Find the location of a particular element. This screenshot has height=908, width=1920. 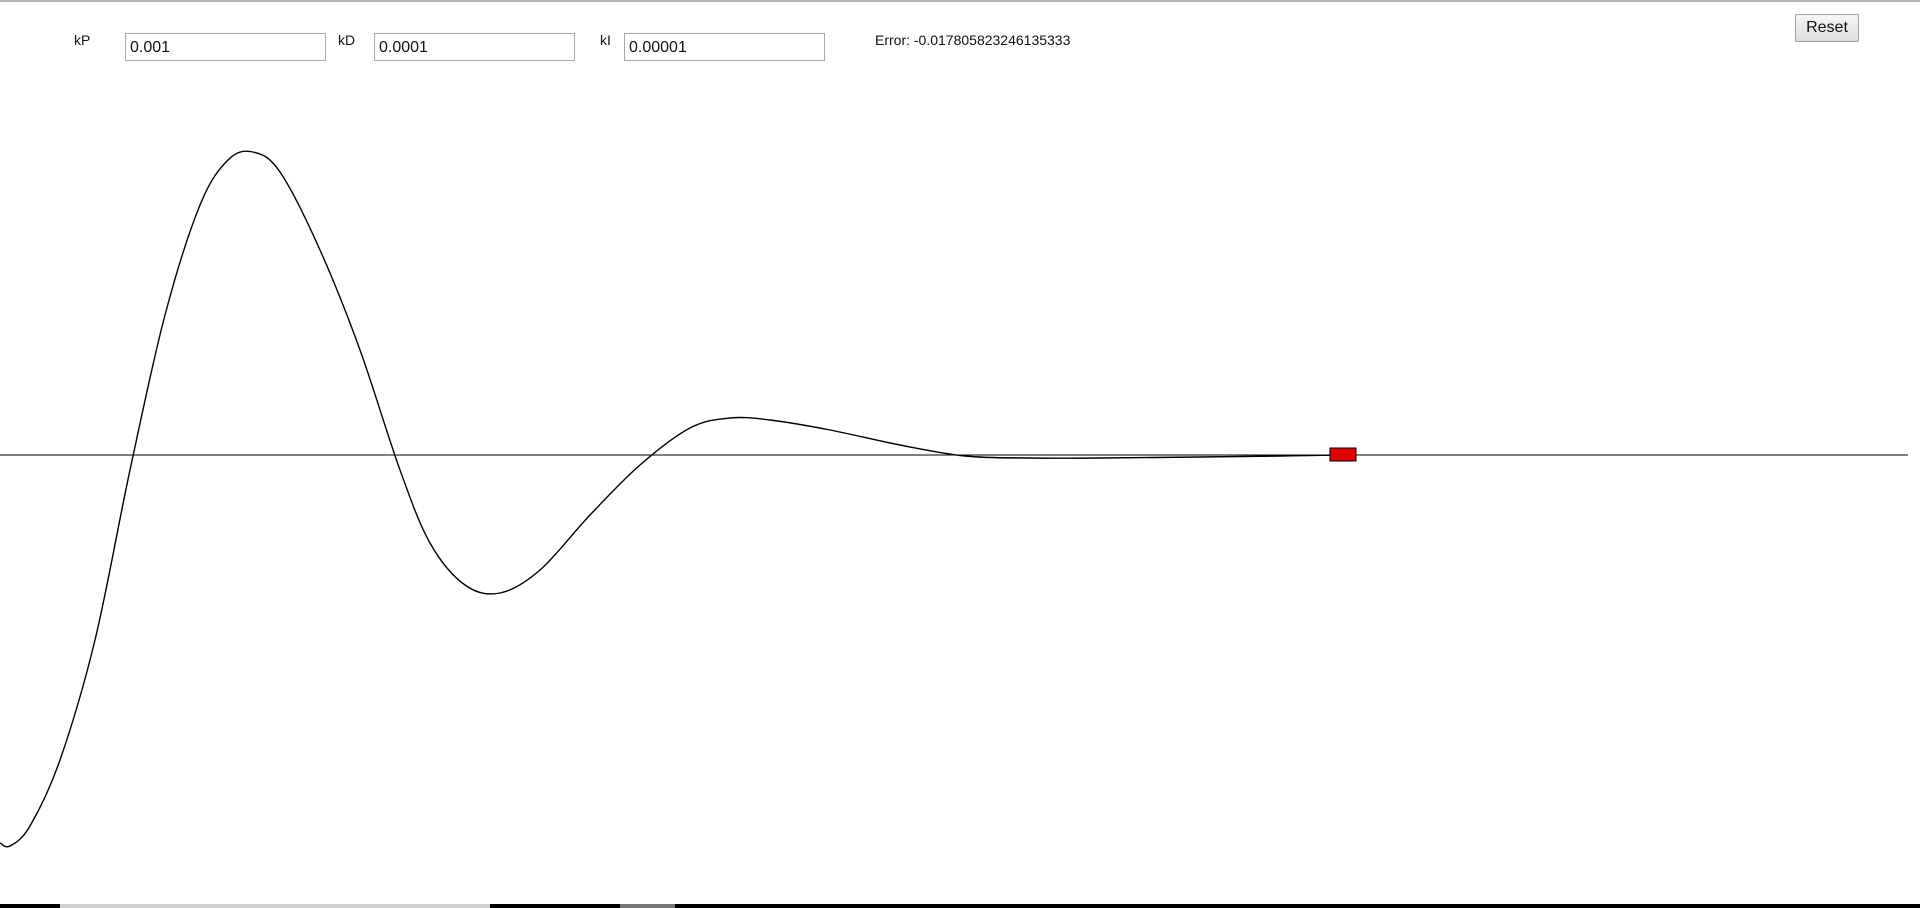

reset-button: Reset is located at coordinates (1827, 28).